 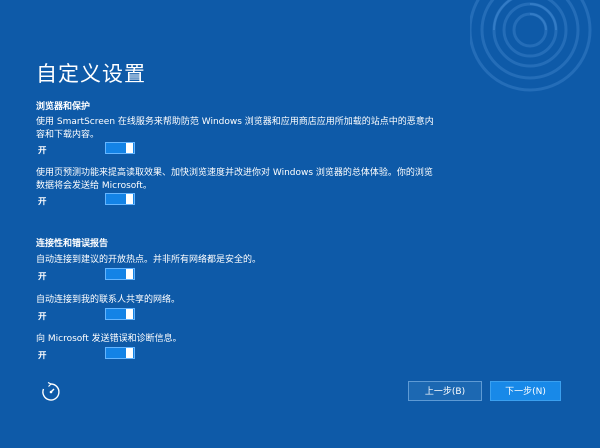 I want to click on toggle-state-label-smartscreen: 开, so click(x=42, y=151).